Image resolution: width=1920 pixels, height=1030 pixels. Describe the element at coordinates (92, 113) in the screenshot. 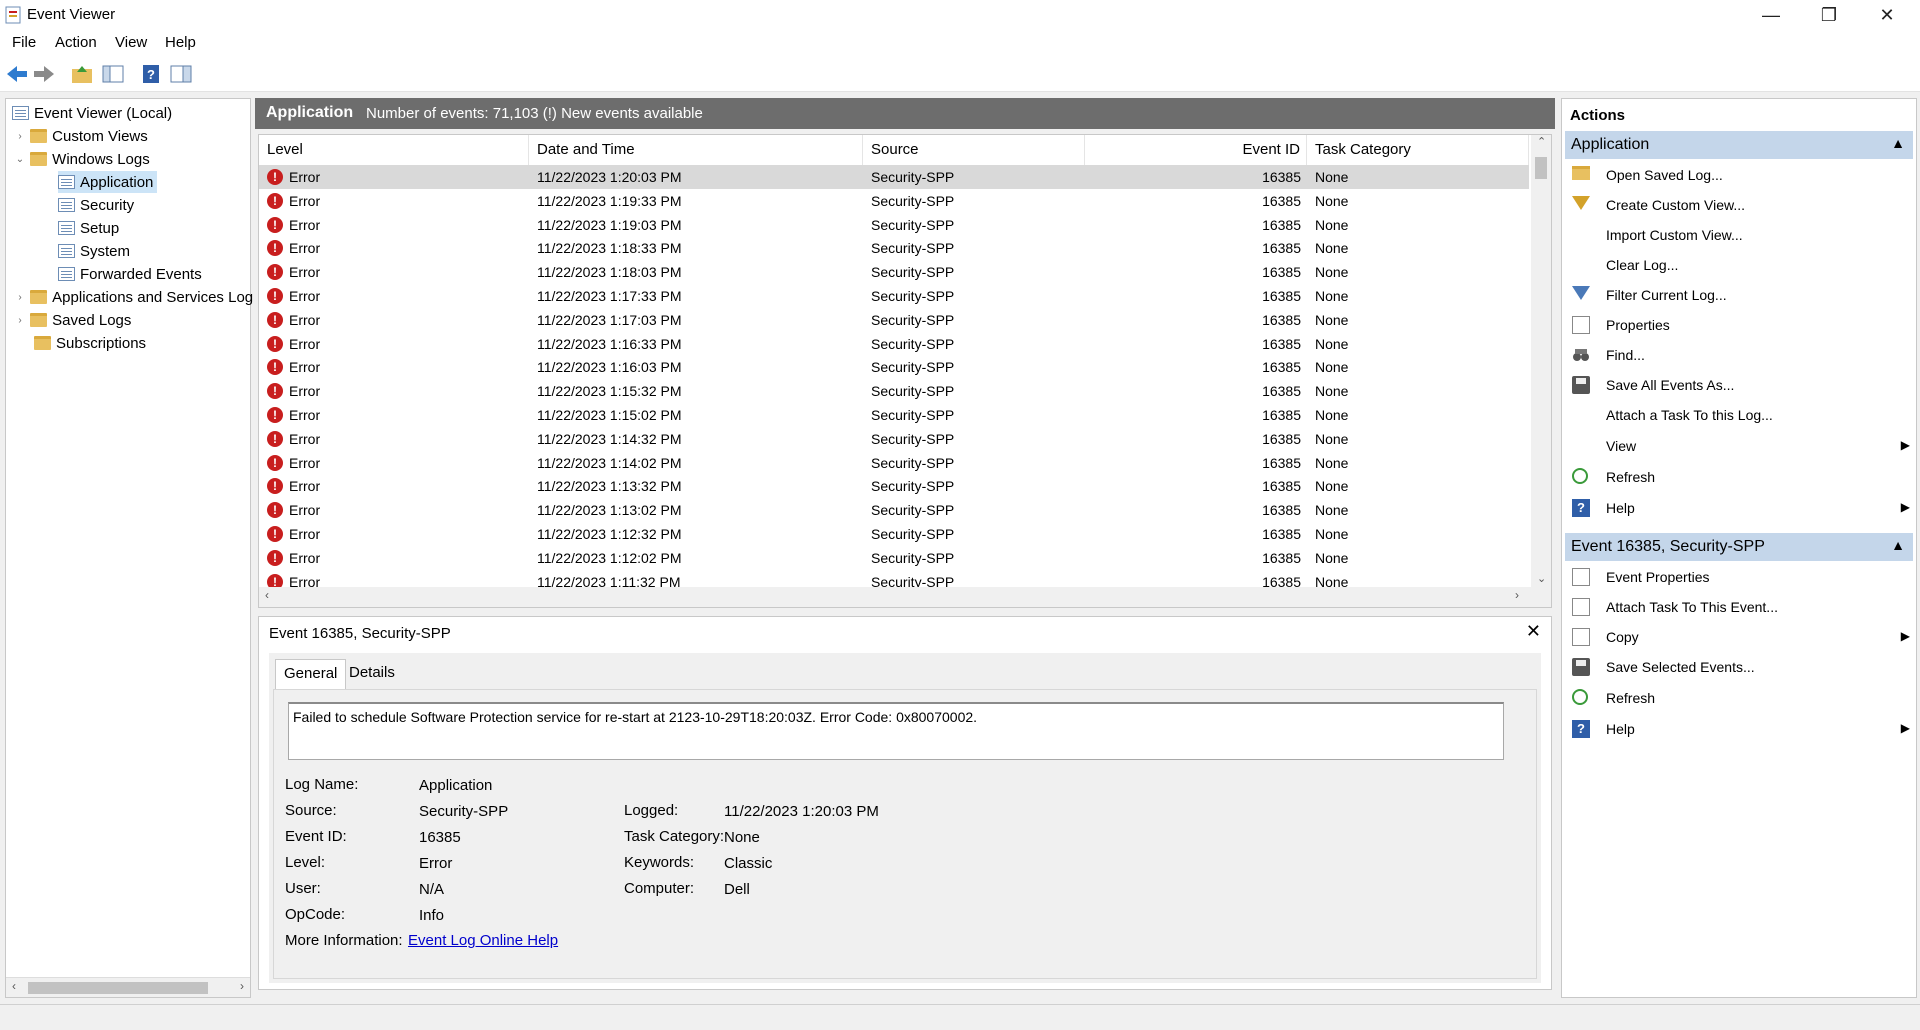

I see `tree-item-event-viewer-local: Event Viewer (Local)` at that location.